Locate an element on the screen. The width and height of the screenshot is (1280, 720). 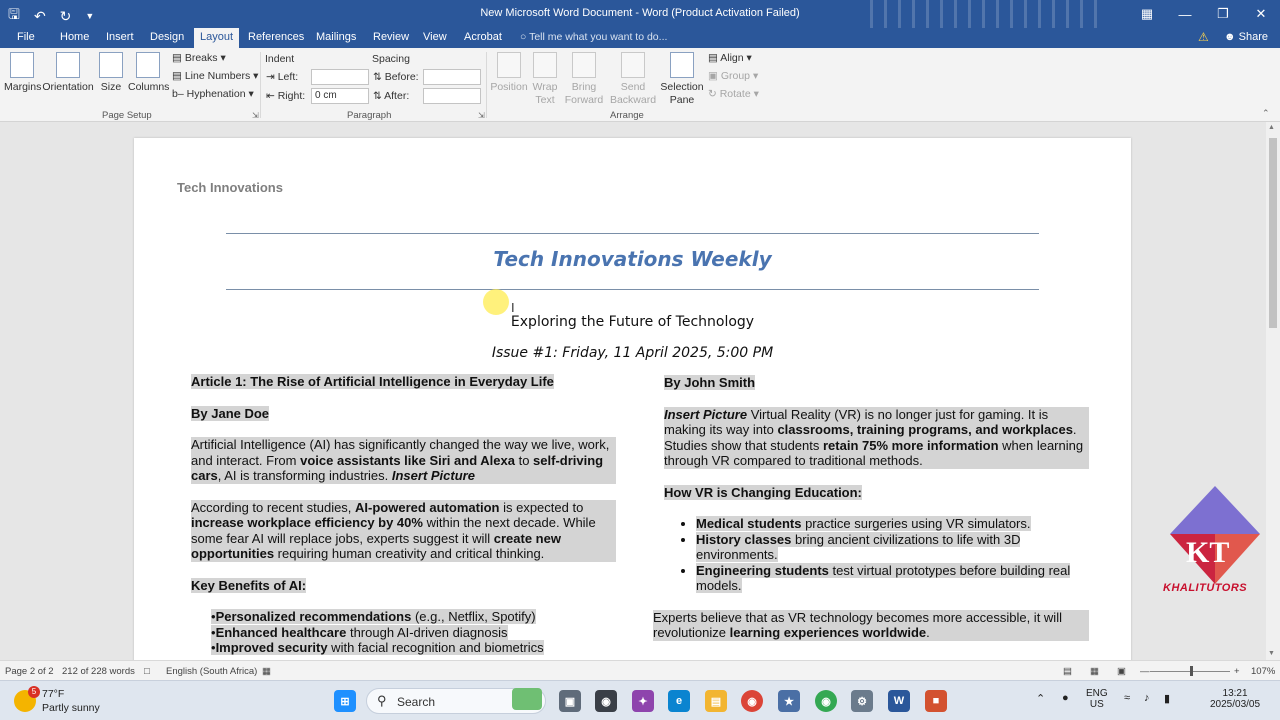
edge-icon: e is located at coordinates (679, 701).